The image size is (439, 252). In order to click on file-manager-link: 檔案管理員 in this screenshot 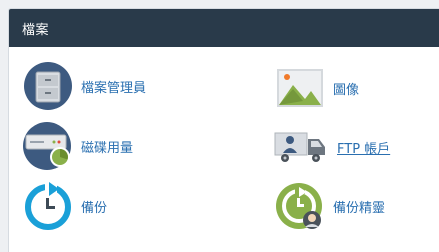, I will do `click(84, 86)`.